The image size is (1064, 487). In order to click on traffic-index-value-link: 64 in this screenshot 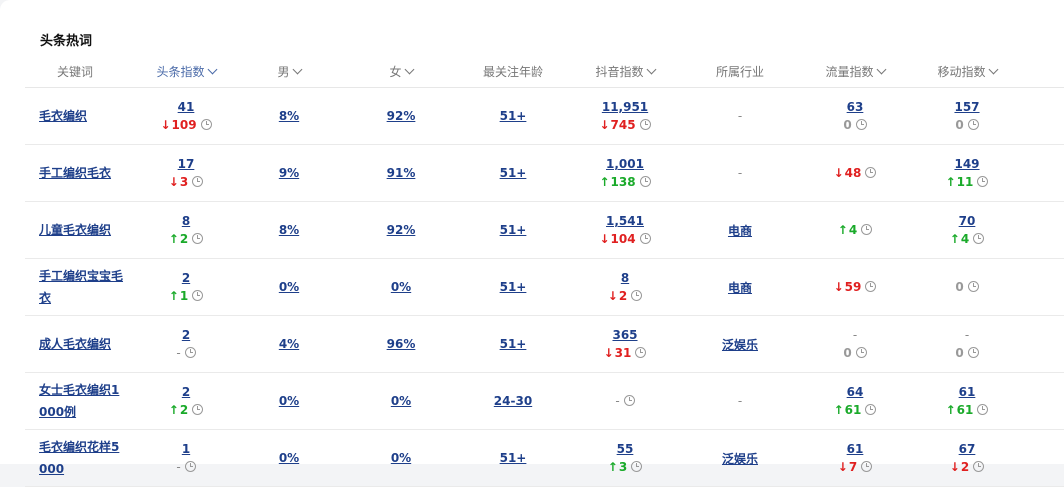, I will do `click(855, 392)`.